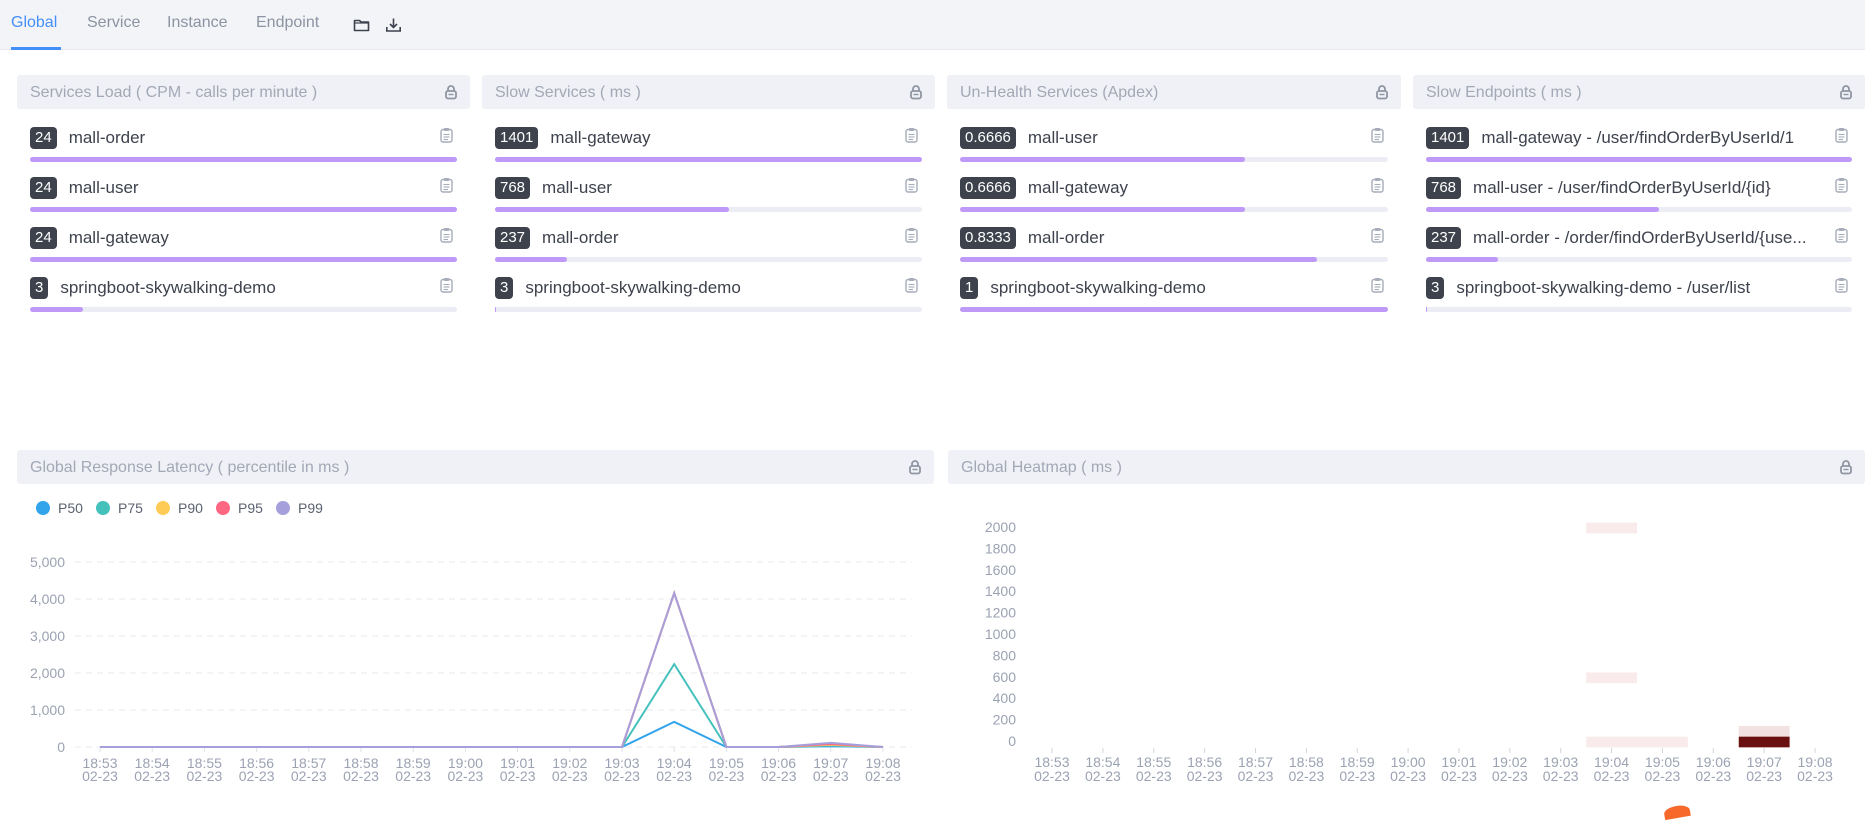 This screenshot has width=1865, height=820. Describe the element at coordinates (1005, 720) in the screenshot. I see `y-tick-label: 200` at that location.